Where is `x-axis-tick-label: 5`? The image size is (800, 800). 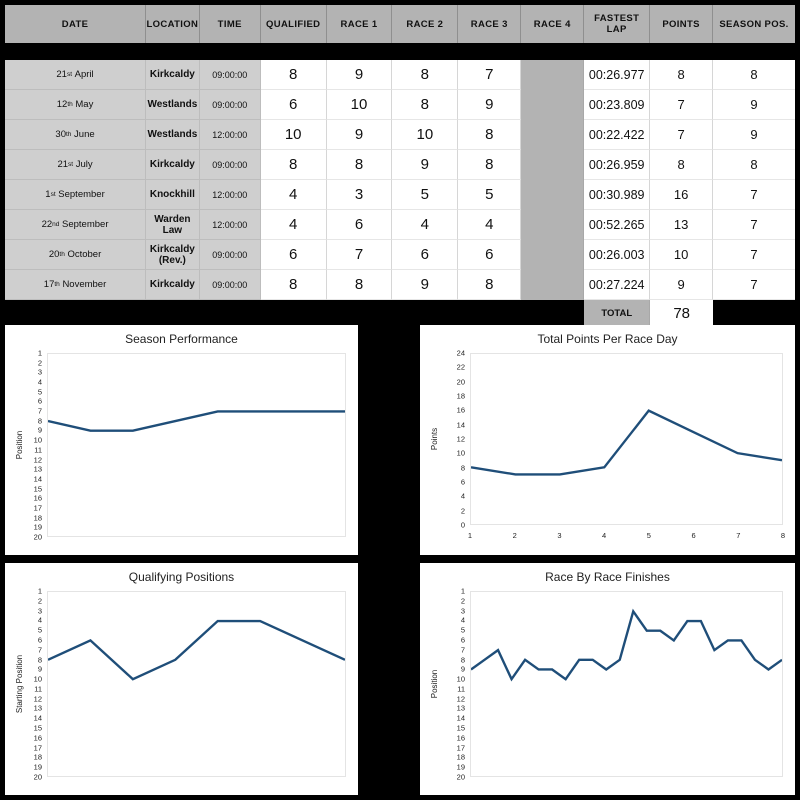 x-axis-tick-label: 5 is located at coordinates (648, 535).